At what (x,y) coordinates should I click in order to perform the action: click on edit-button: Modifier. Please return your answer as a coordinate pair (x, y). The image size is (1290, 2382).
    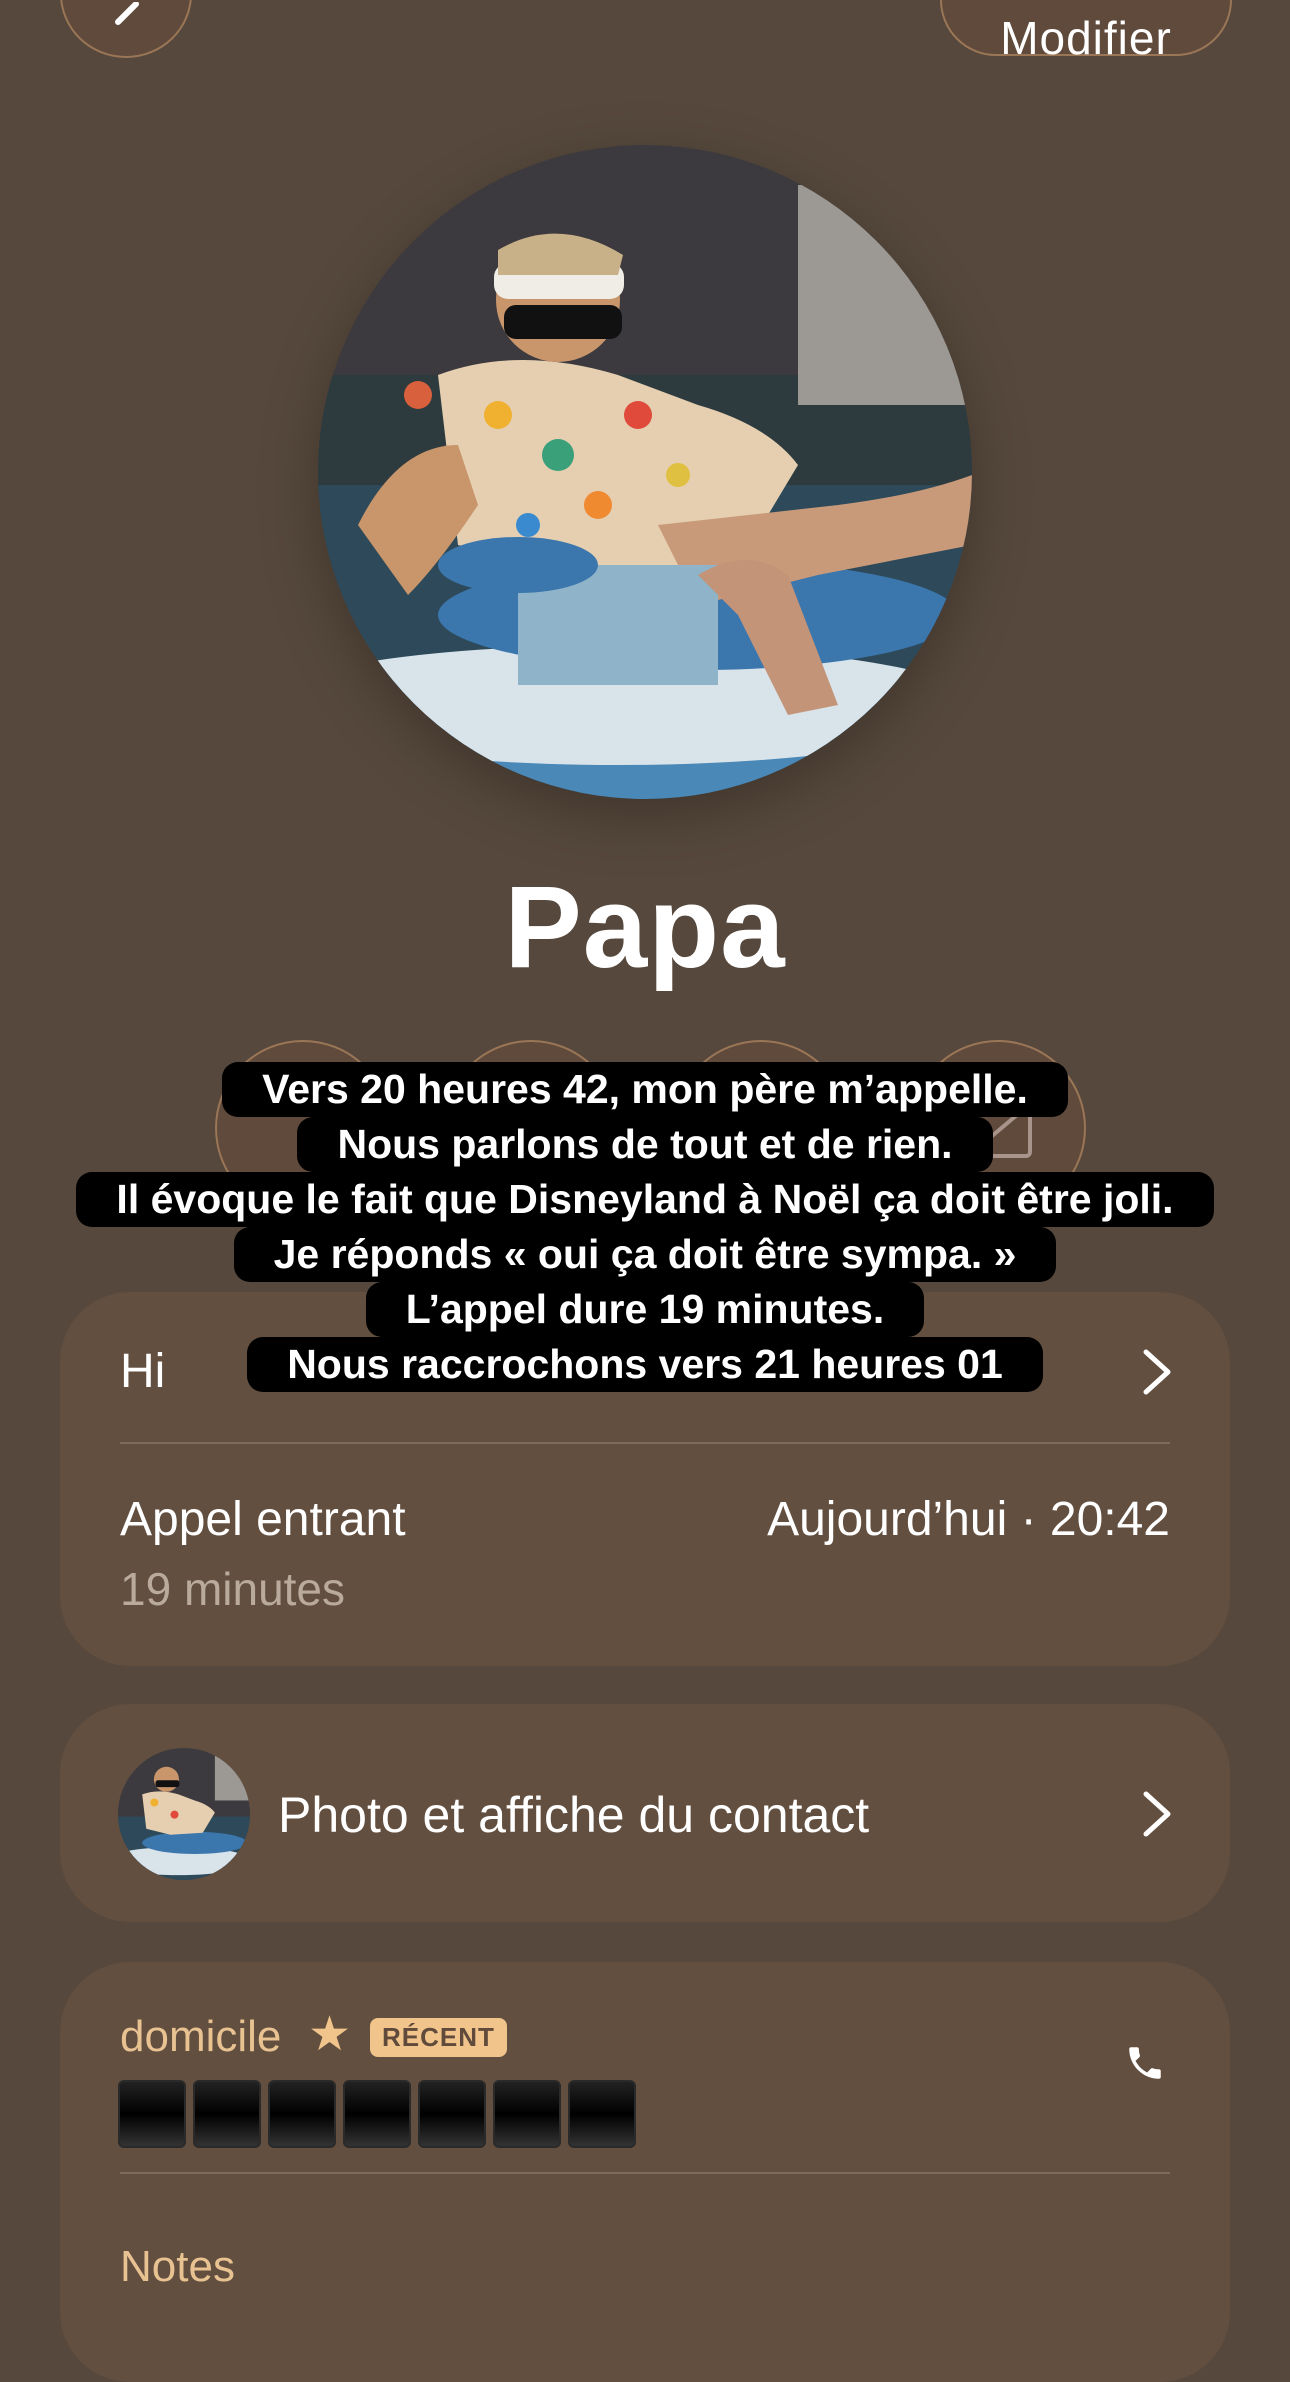
    Looking at the image, I should click on (1086, 32).